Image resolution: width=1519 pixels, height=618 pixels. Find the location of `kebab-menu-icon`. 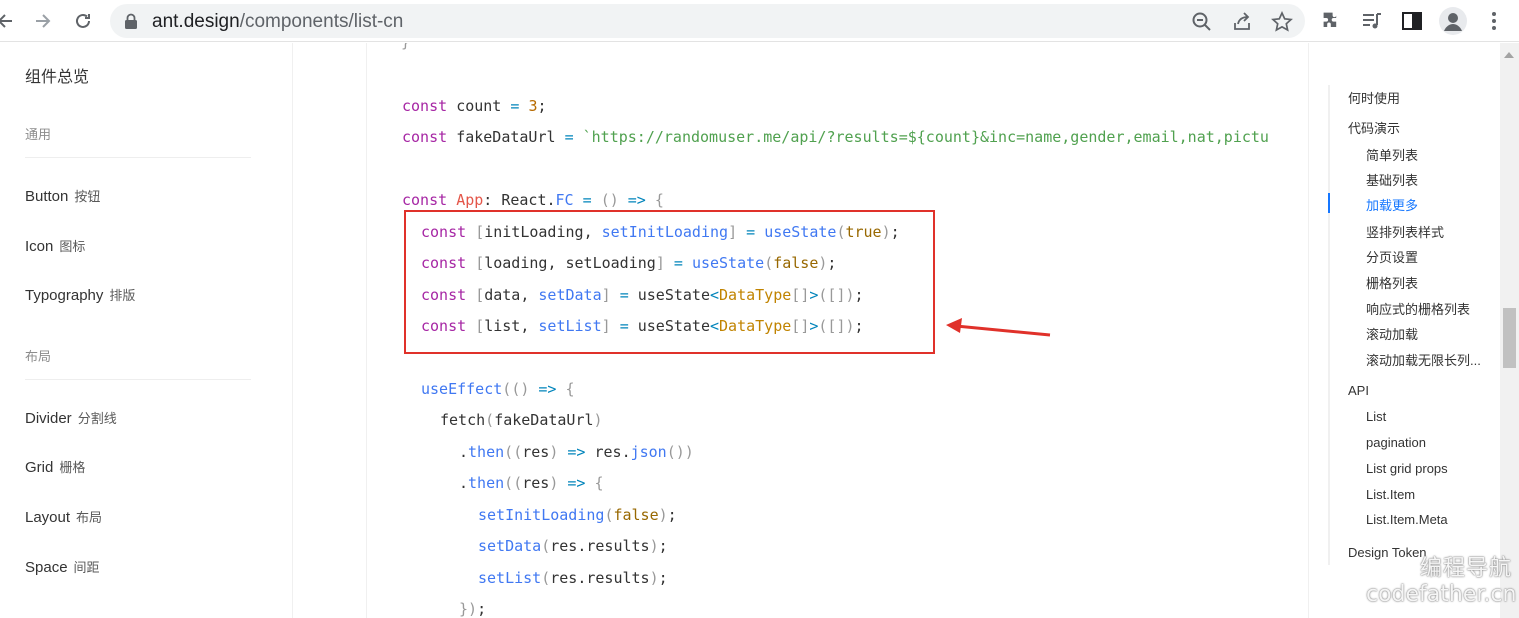

kebab-menu-icon is located at coordinates (1494, 21).